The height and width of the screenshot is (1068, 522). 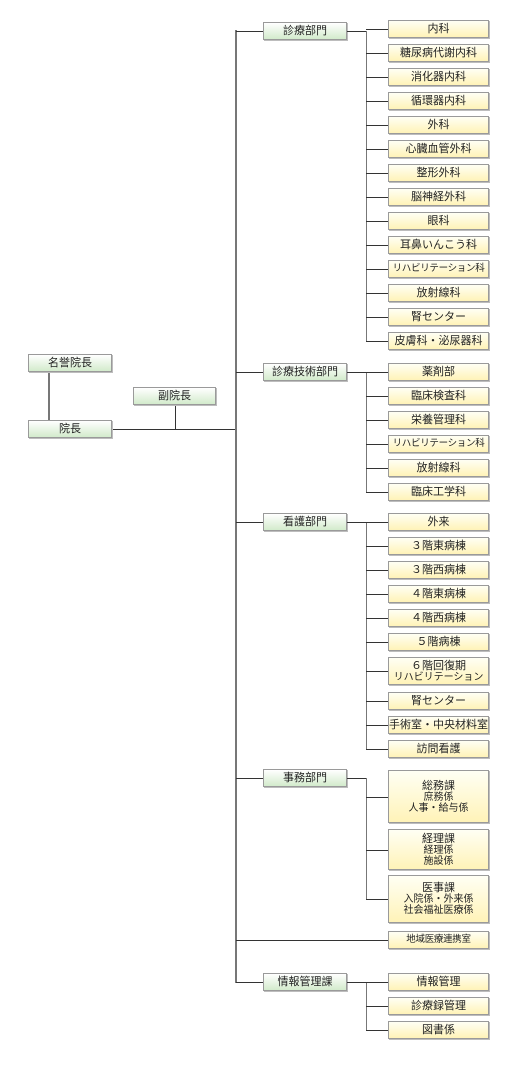 What do you see at coordinates (438, 77) in the screenshot?
I see `section-box: 消化器内科` at bounding box center [438, 77].